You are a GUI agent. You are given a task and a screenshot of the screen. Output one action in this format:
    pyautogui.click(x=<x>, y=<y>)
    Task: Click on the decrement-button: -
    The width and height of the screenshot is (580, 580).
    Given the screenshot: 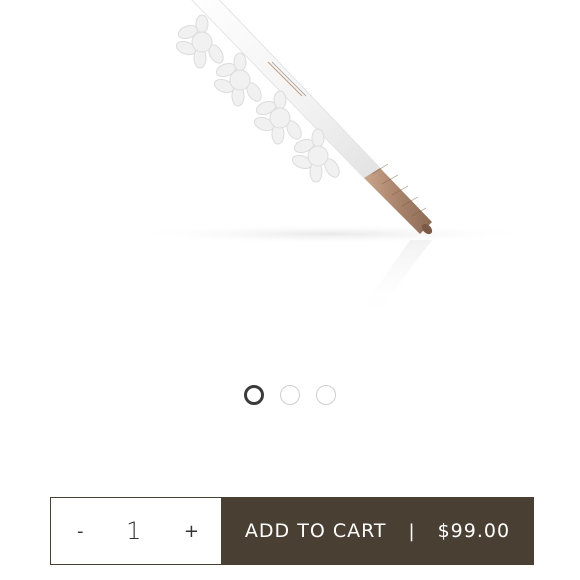 What is the action you would take?
    pyautogui.click(x=80, y=531)
    